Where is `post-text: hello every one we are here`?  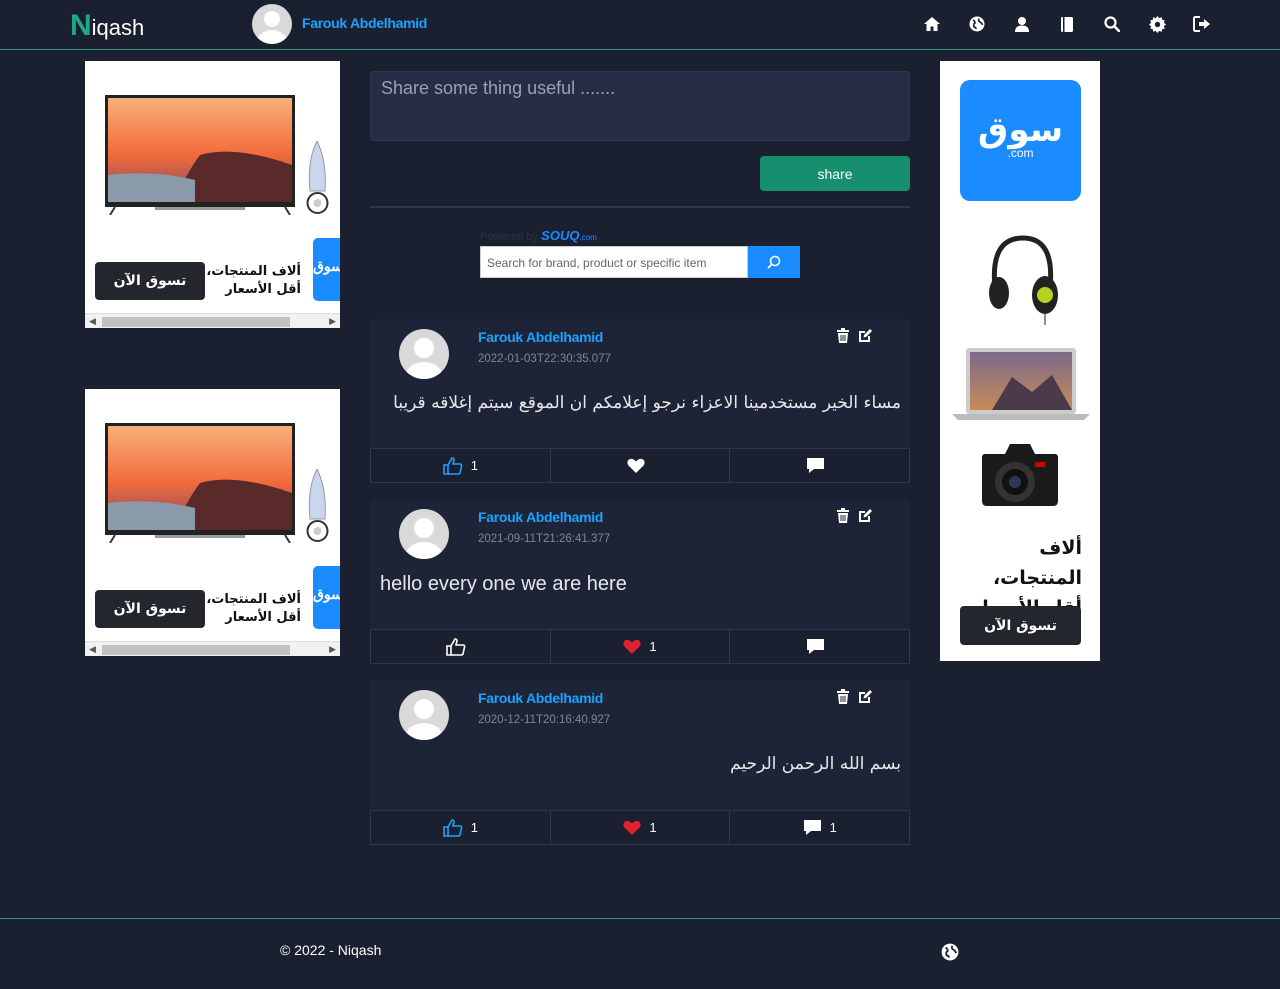 post-text: hello every one we are here is located at coordinates (503, 584).